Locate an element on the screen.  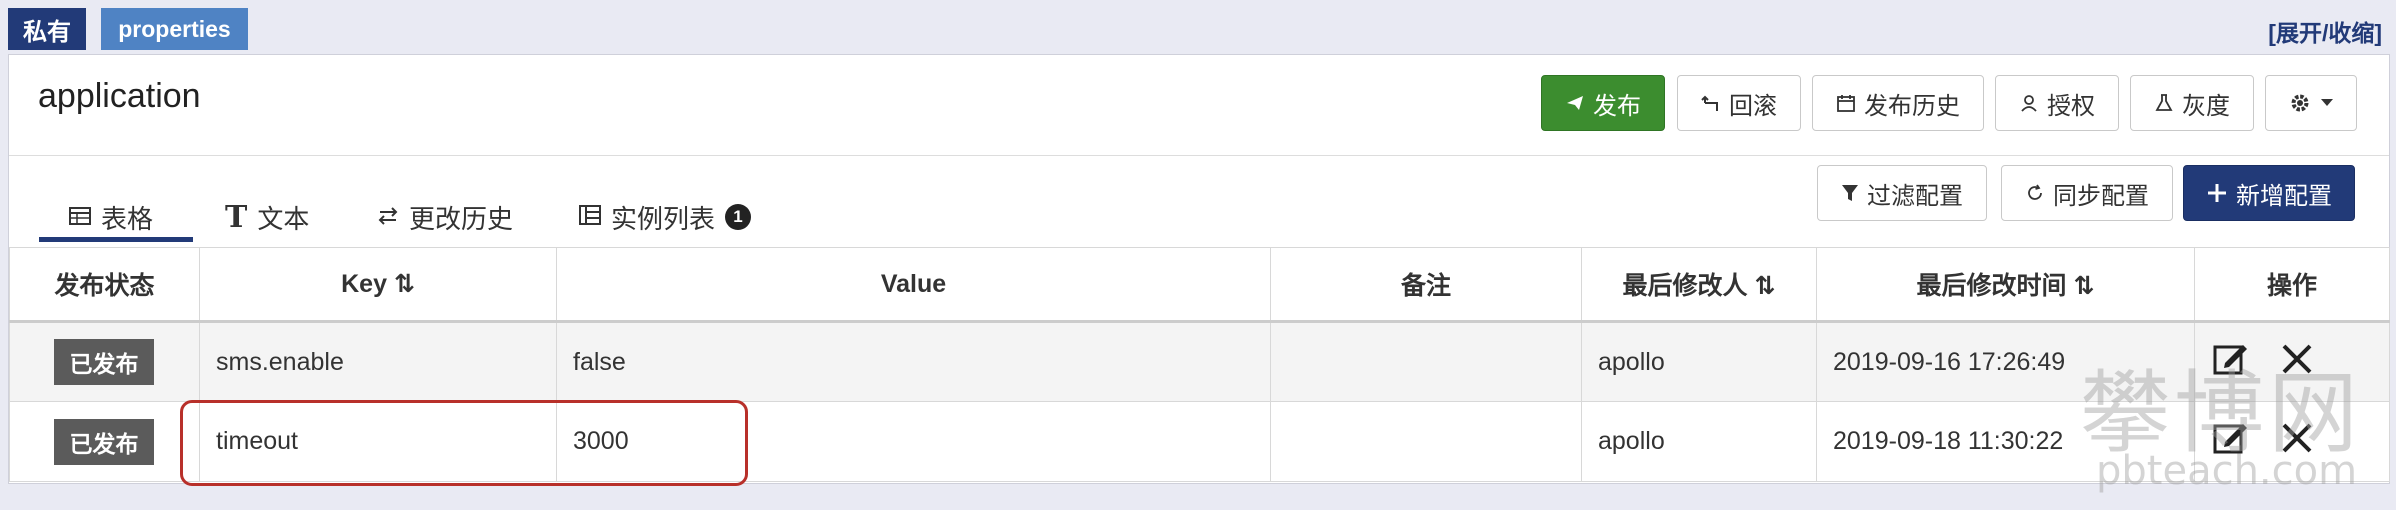
send-icon is located at coordinates (1575, 103).